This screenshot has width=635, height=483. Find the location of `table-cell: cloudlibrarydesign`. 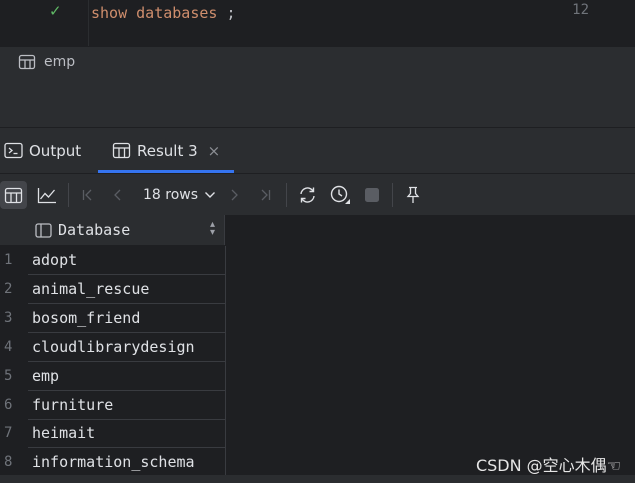

table-cell: cloudlibrarydesign is located at coordinates (127, 347).